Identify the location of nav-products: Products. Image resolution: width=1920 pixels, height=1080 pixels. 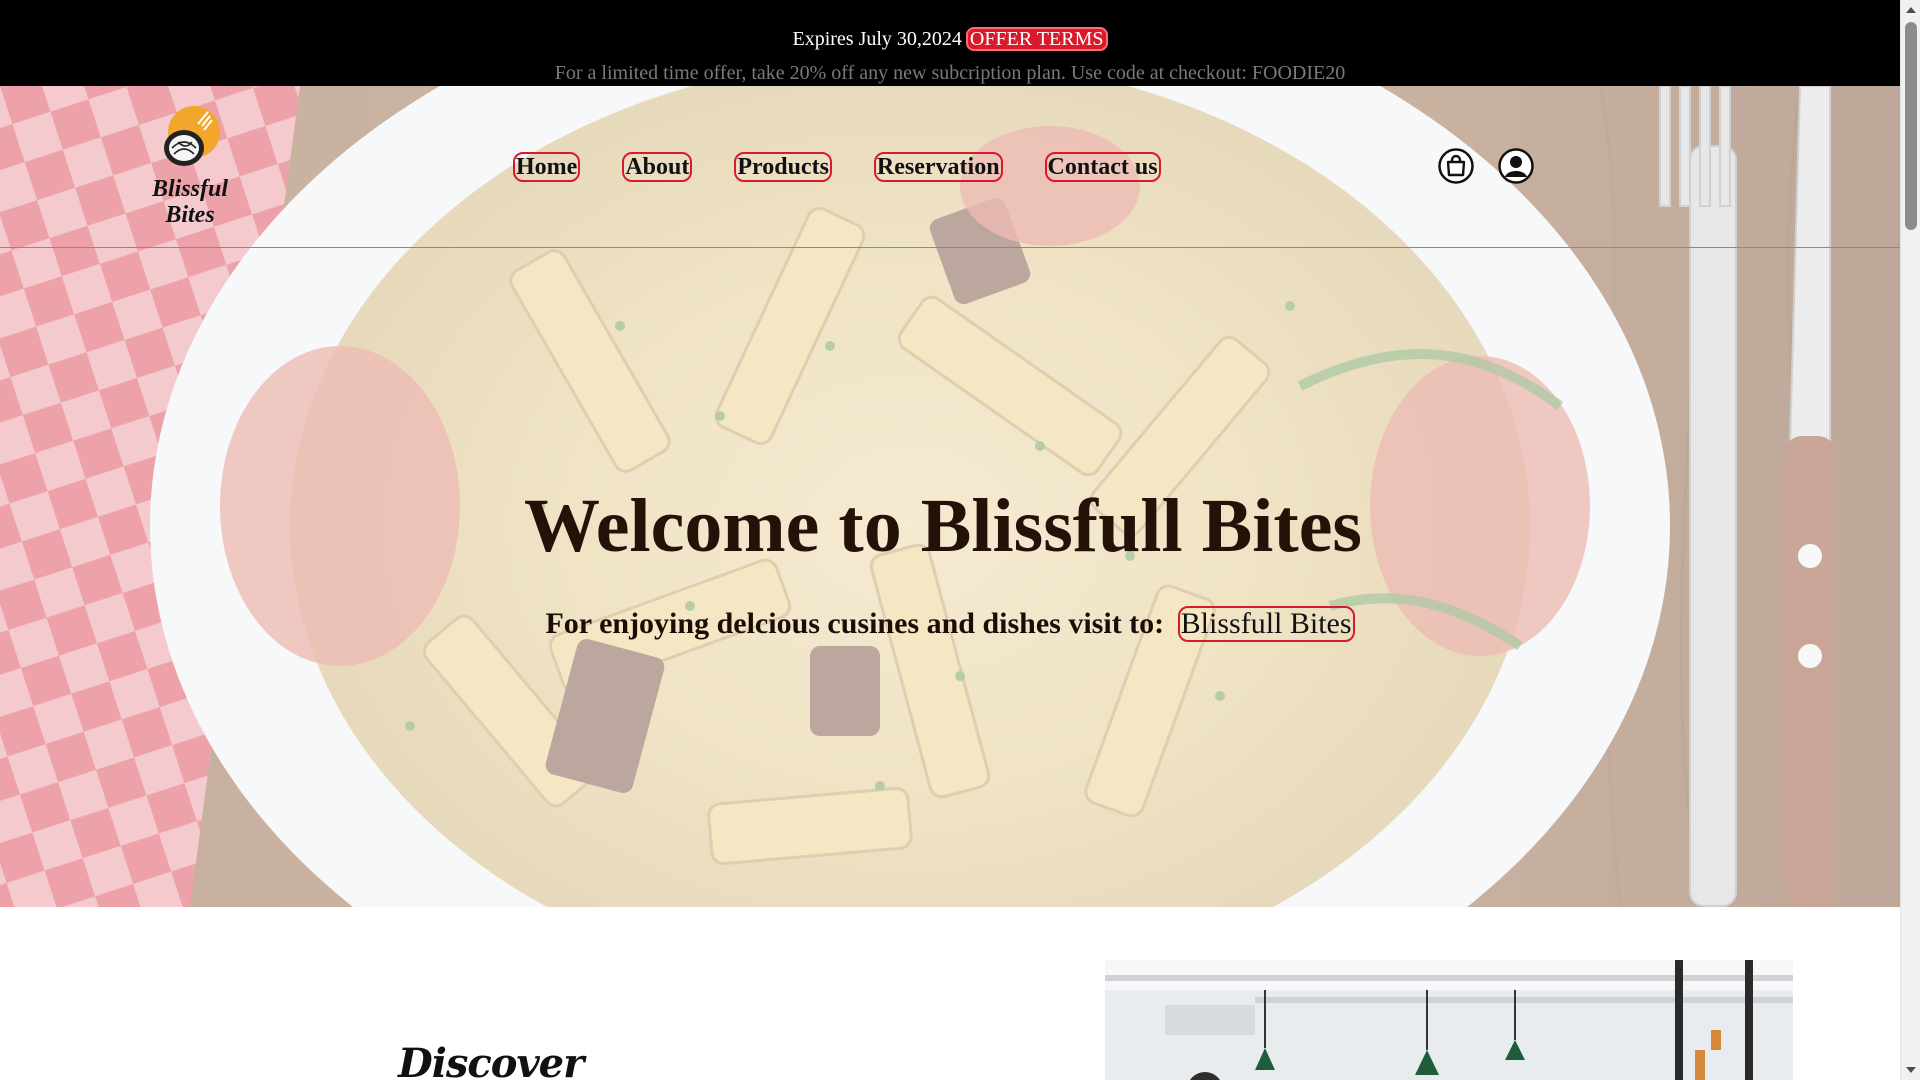
(783, 167).